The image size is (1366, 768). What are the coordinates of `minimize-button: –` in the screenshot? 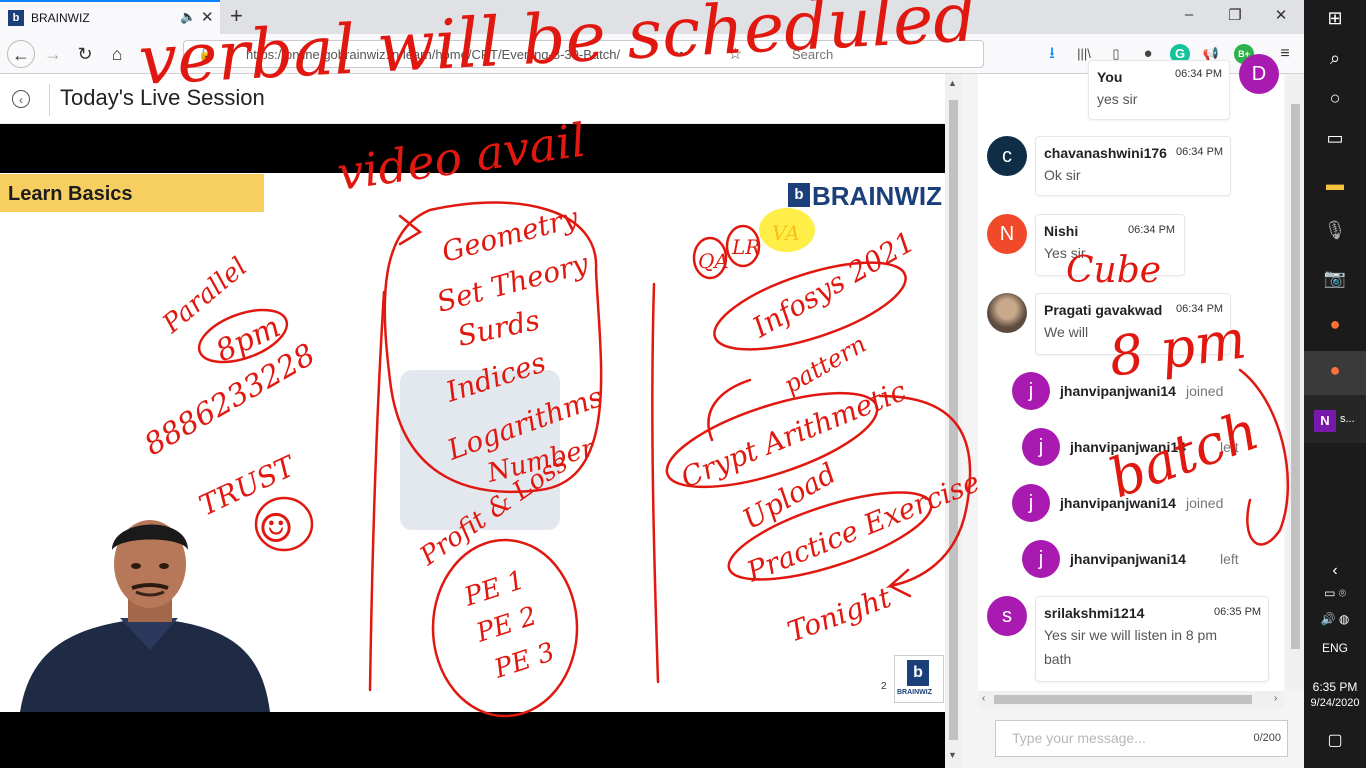 It's located at (1189, 14).